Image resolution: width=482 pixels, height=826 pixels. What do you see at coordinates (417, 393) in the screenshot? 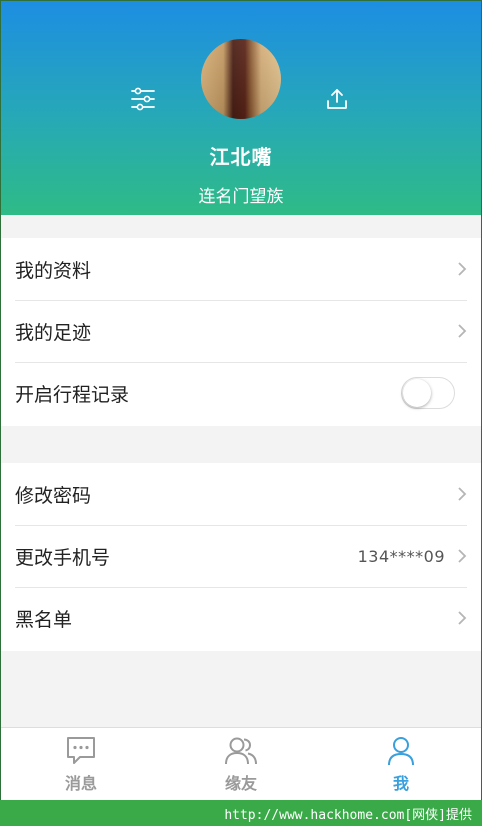
I see `toggle-knob` at bounding box center [417, 393].